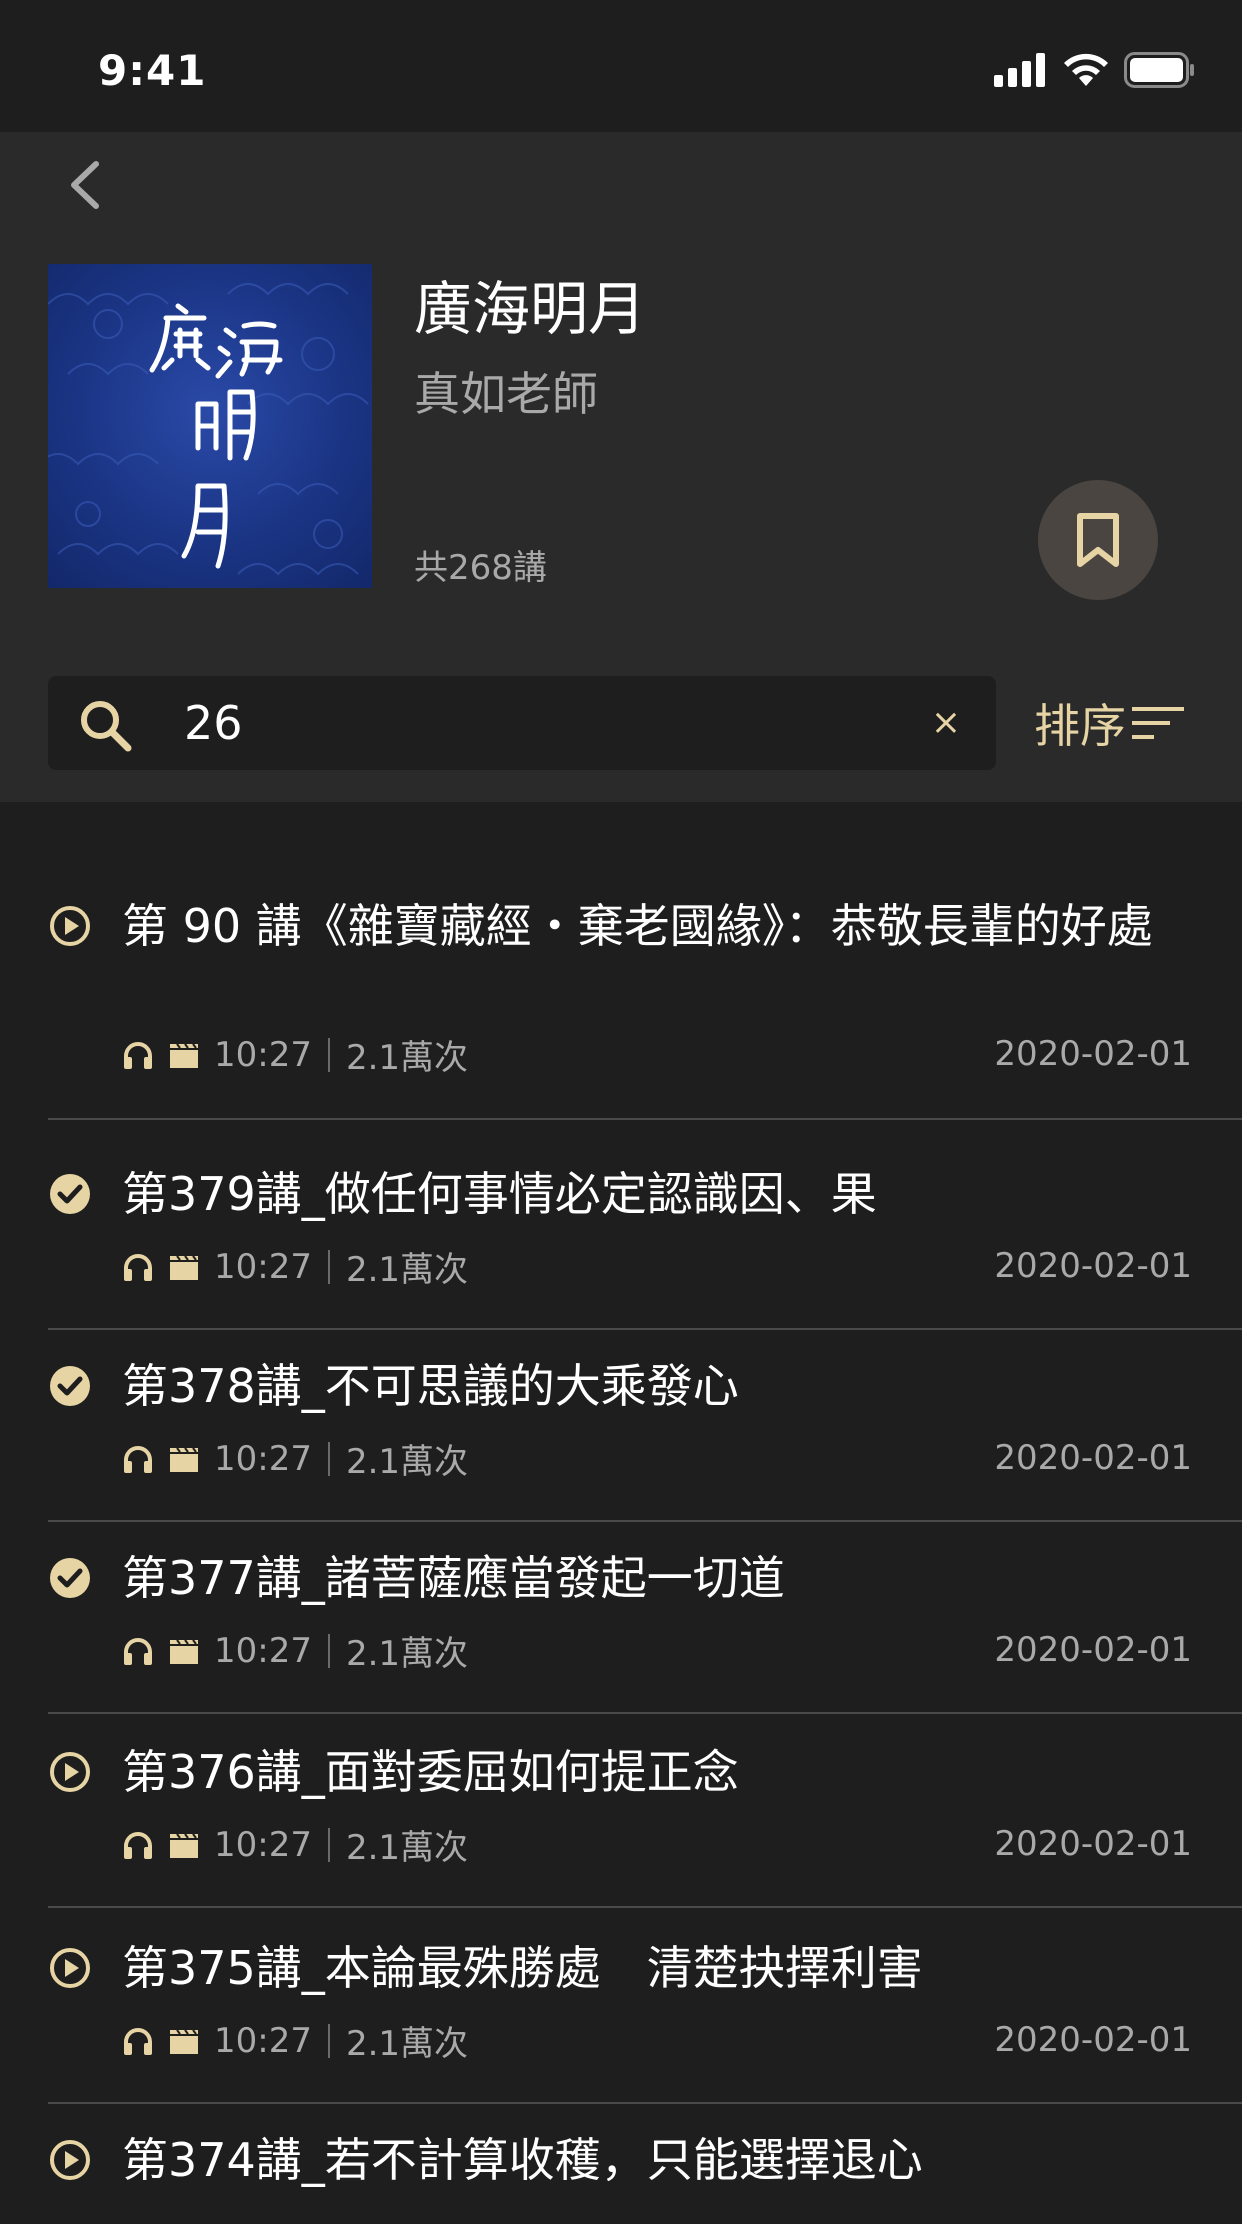 Image resolution: width=1242 pixels, height=2224 pixels. I want to click on album-cover, so click(210, 426).